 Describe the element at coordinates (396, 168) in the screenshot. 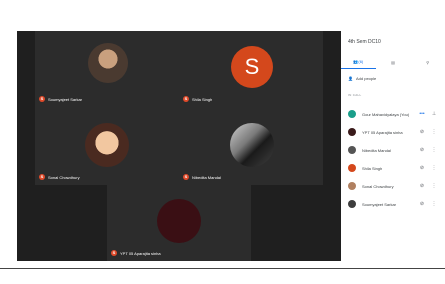

I see `participant-row: Shila Singh ⊘ ⋮` at that location.